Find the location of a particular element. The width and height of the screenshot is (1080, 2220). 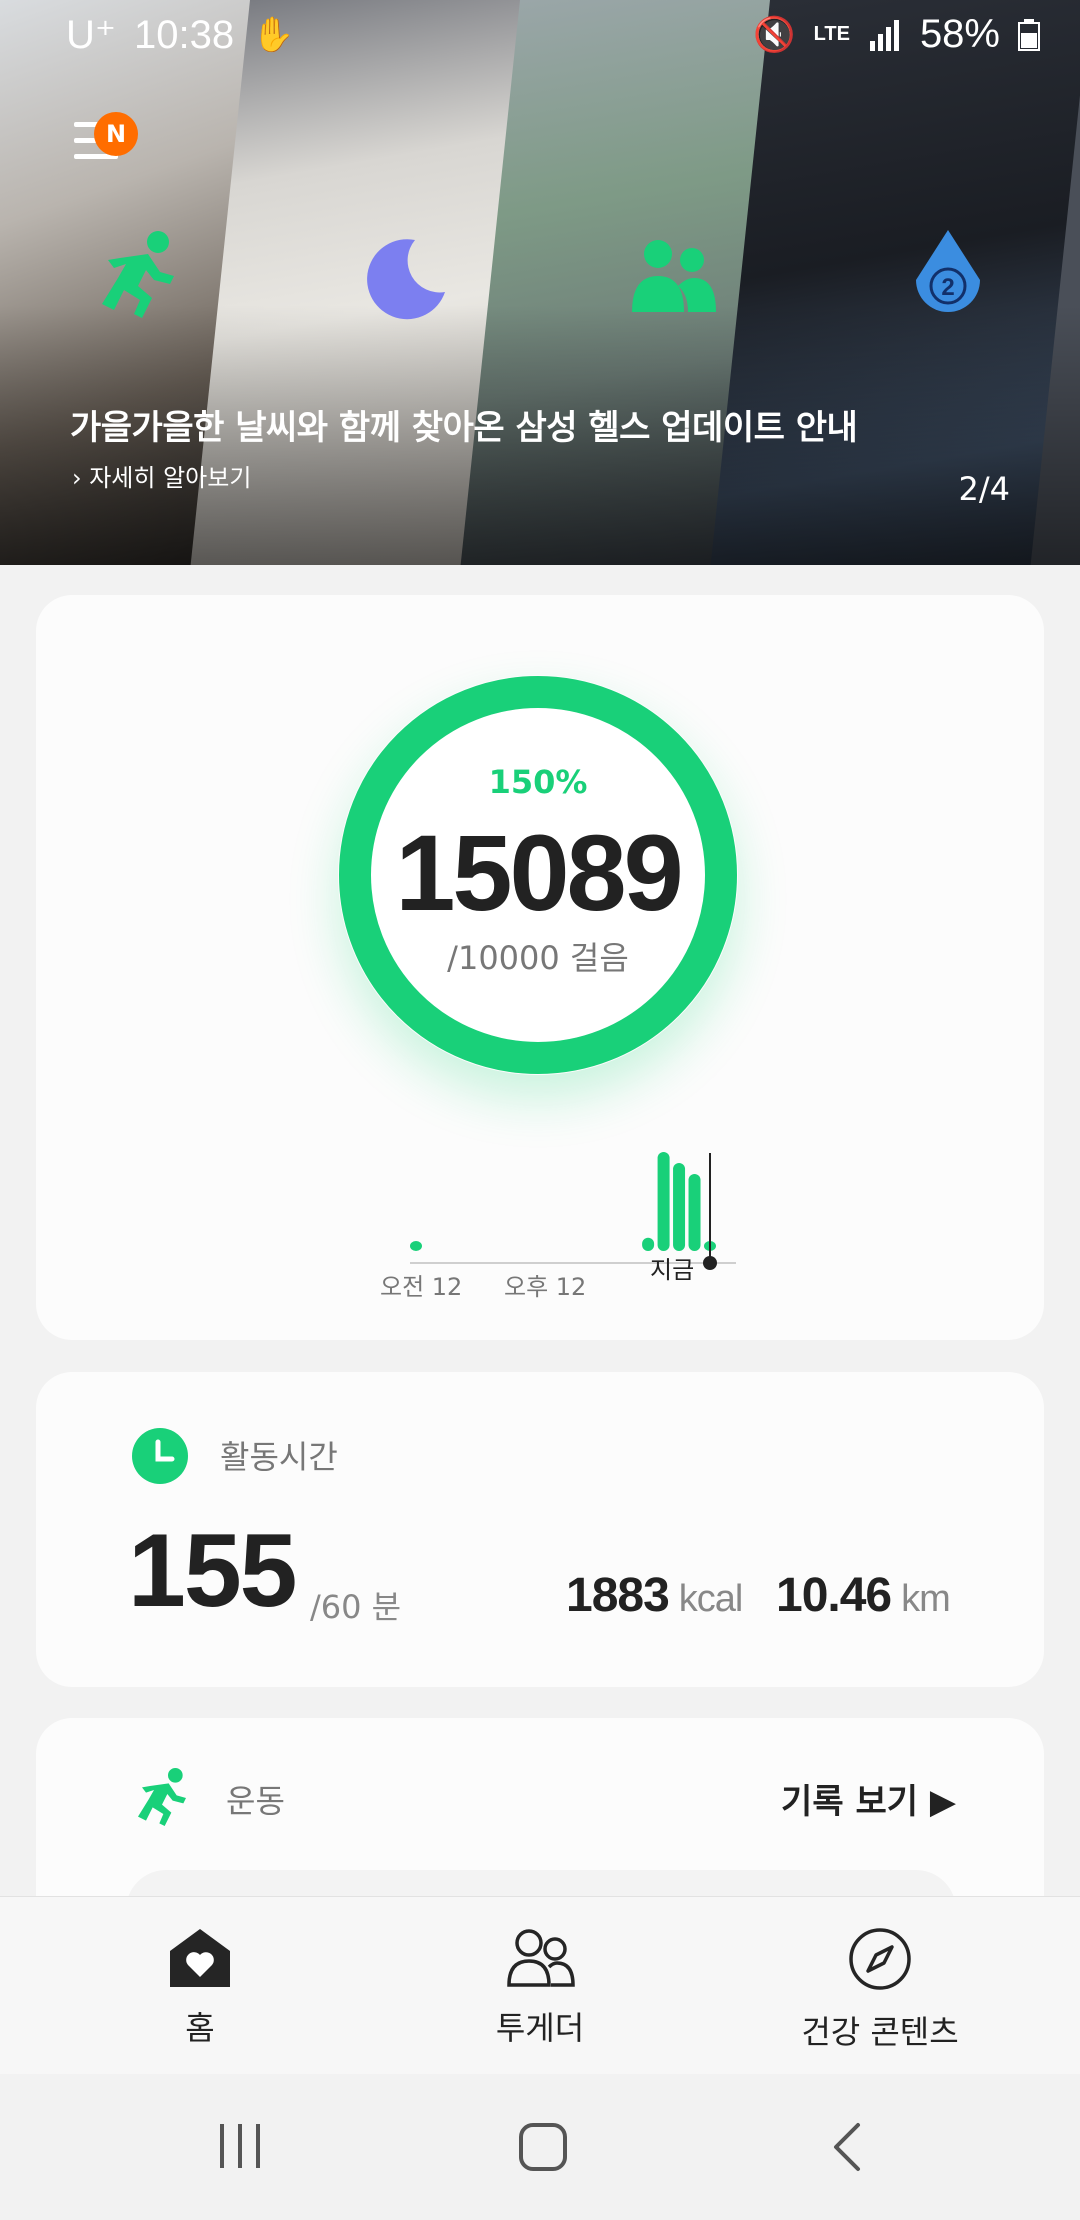

together-icon is located at coordinates (674, 276).